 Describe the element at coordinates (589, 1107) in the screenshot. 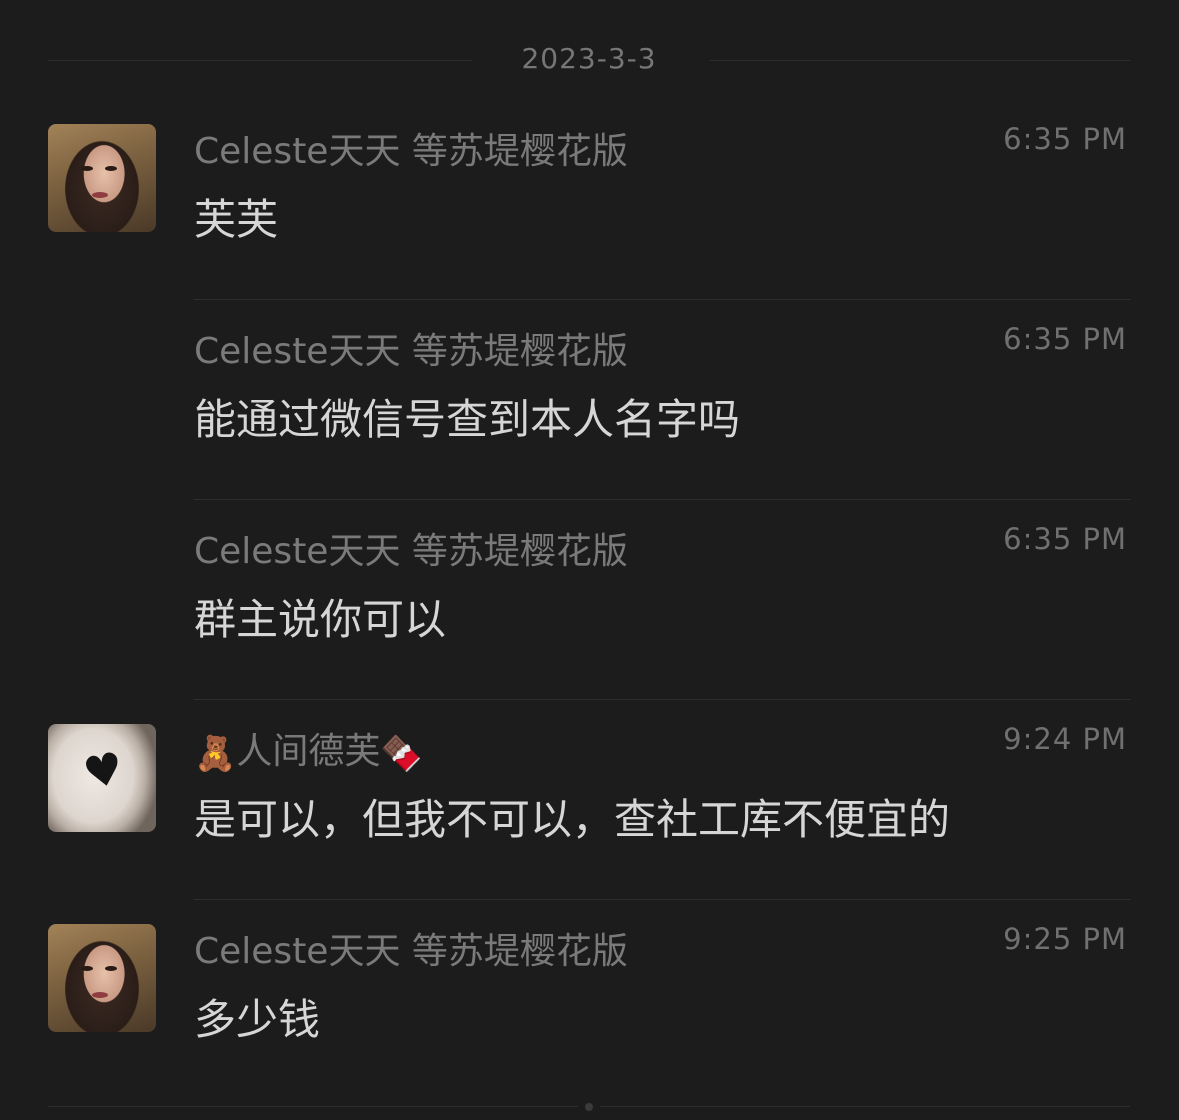

I see `loading-dot-icon` at that location.